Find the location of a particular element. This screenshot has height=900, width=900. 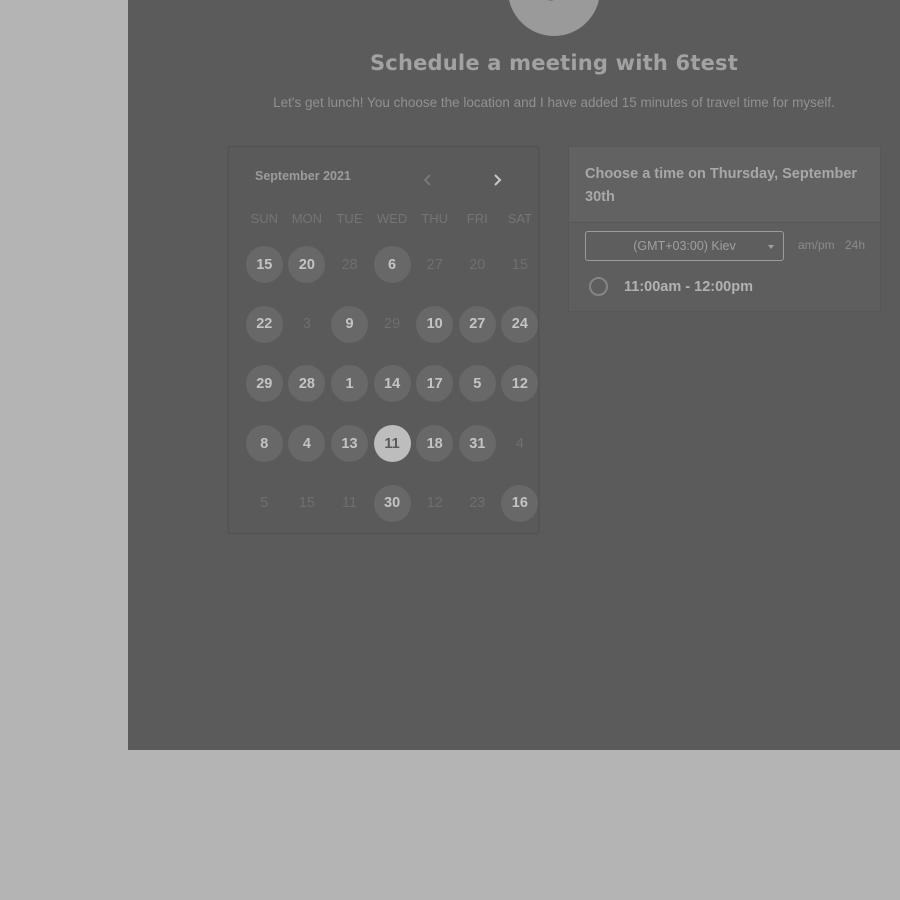

time-slot: 11:00am - 12:00pm is located at coordinates (671, 286).